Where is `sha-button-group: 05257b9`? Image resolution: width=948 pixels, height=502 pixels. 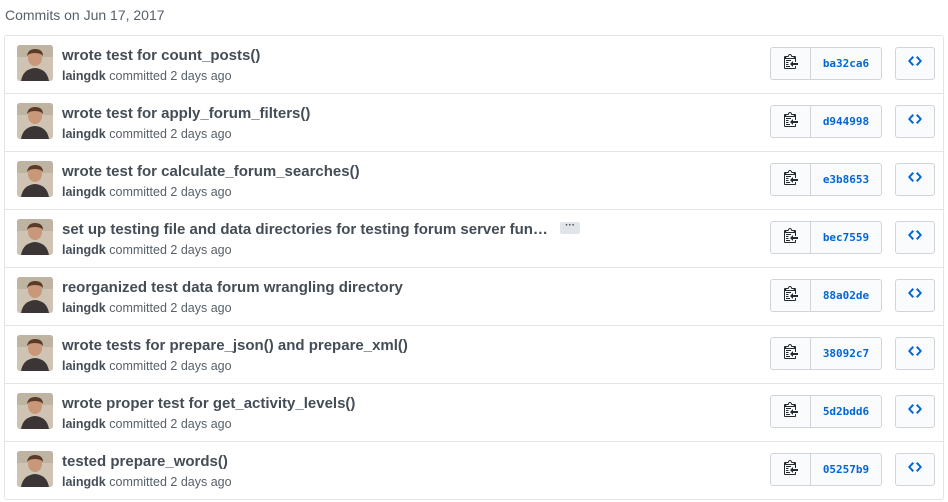
sha-button-group: 05257b9 is located at coordinates (826, 469).